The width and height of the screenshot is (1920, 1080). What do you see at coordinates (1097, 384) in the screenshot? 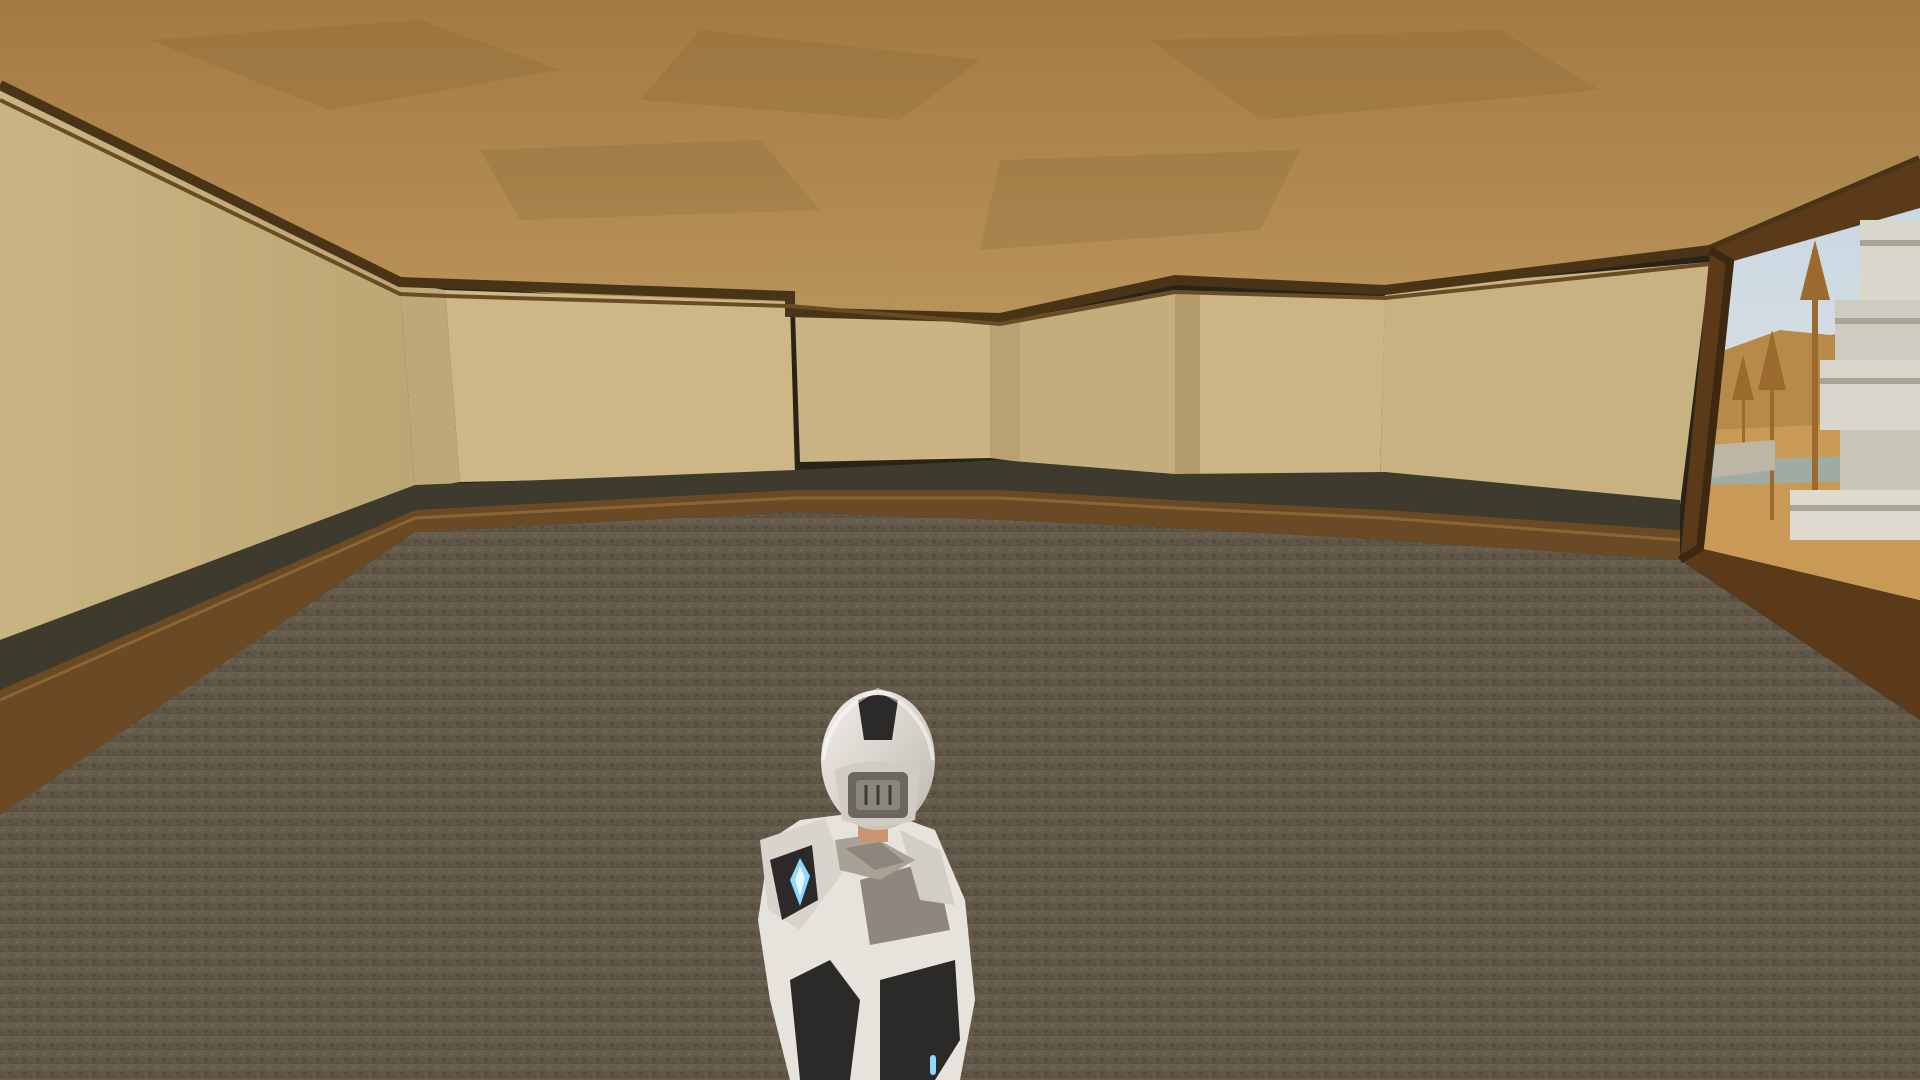
I see `back-wall-right-a` at bounding box center [1097, 384].